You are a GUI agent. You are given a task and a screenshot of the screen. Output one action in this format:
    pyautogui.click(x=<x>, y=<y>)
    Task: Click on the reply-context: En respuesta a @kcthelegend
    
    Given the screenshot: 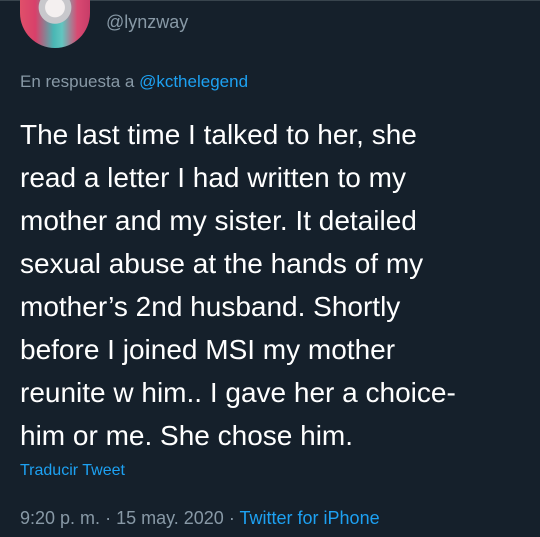 What is the action you would take?
    pyautogui.click(x=134, y=82)
    